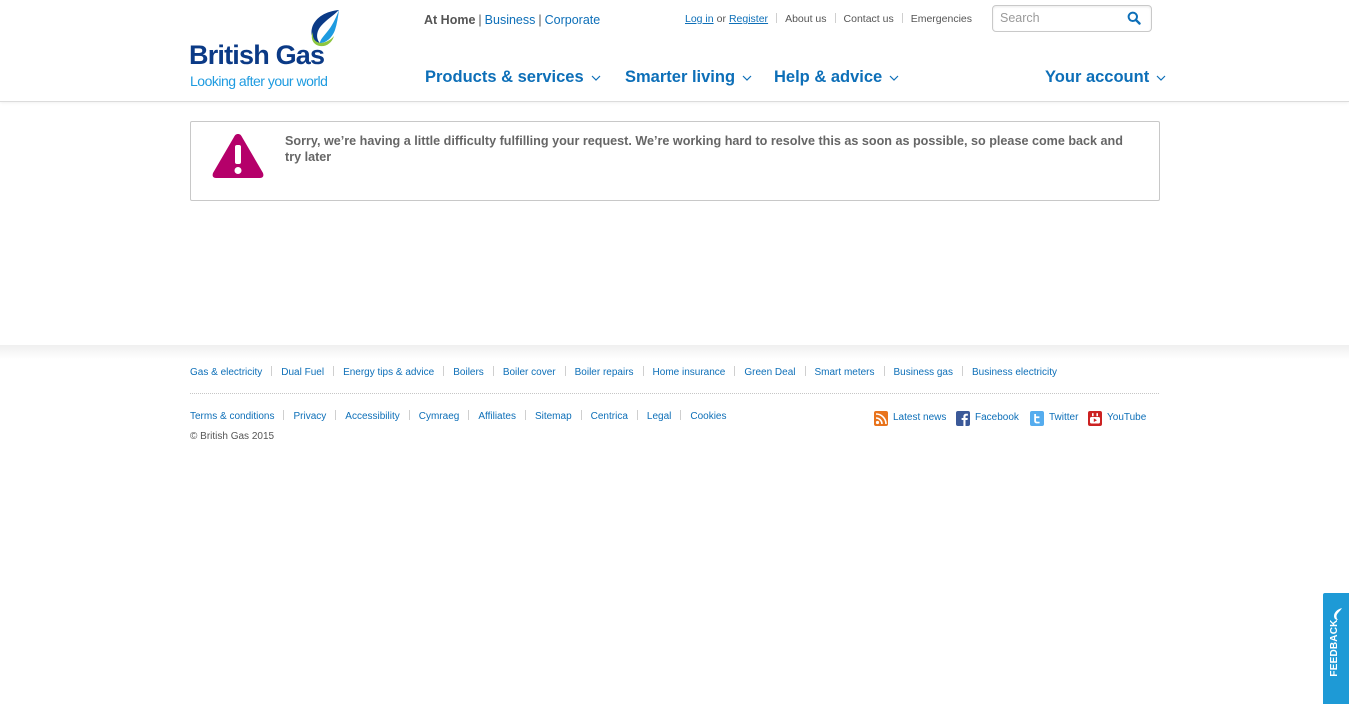 The width and height of the screenshot is (1349, 704). What do you see at coordinates (1064, 417) in the screenshot?
I see `social-label: Twitter` at bounding box center [1064, 417].